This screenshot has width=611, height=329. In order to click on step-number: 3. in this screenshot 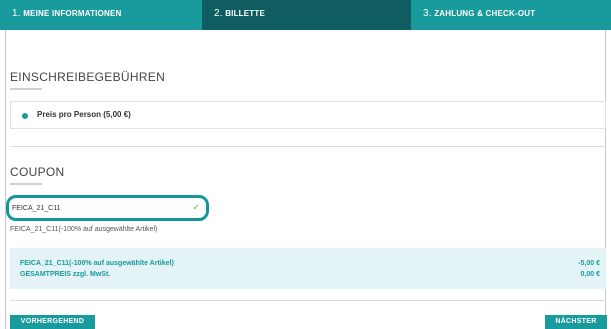, I will do `click(427, 13)`.